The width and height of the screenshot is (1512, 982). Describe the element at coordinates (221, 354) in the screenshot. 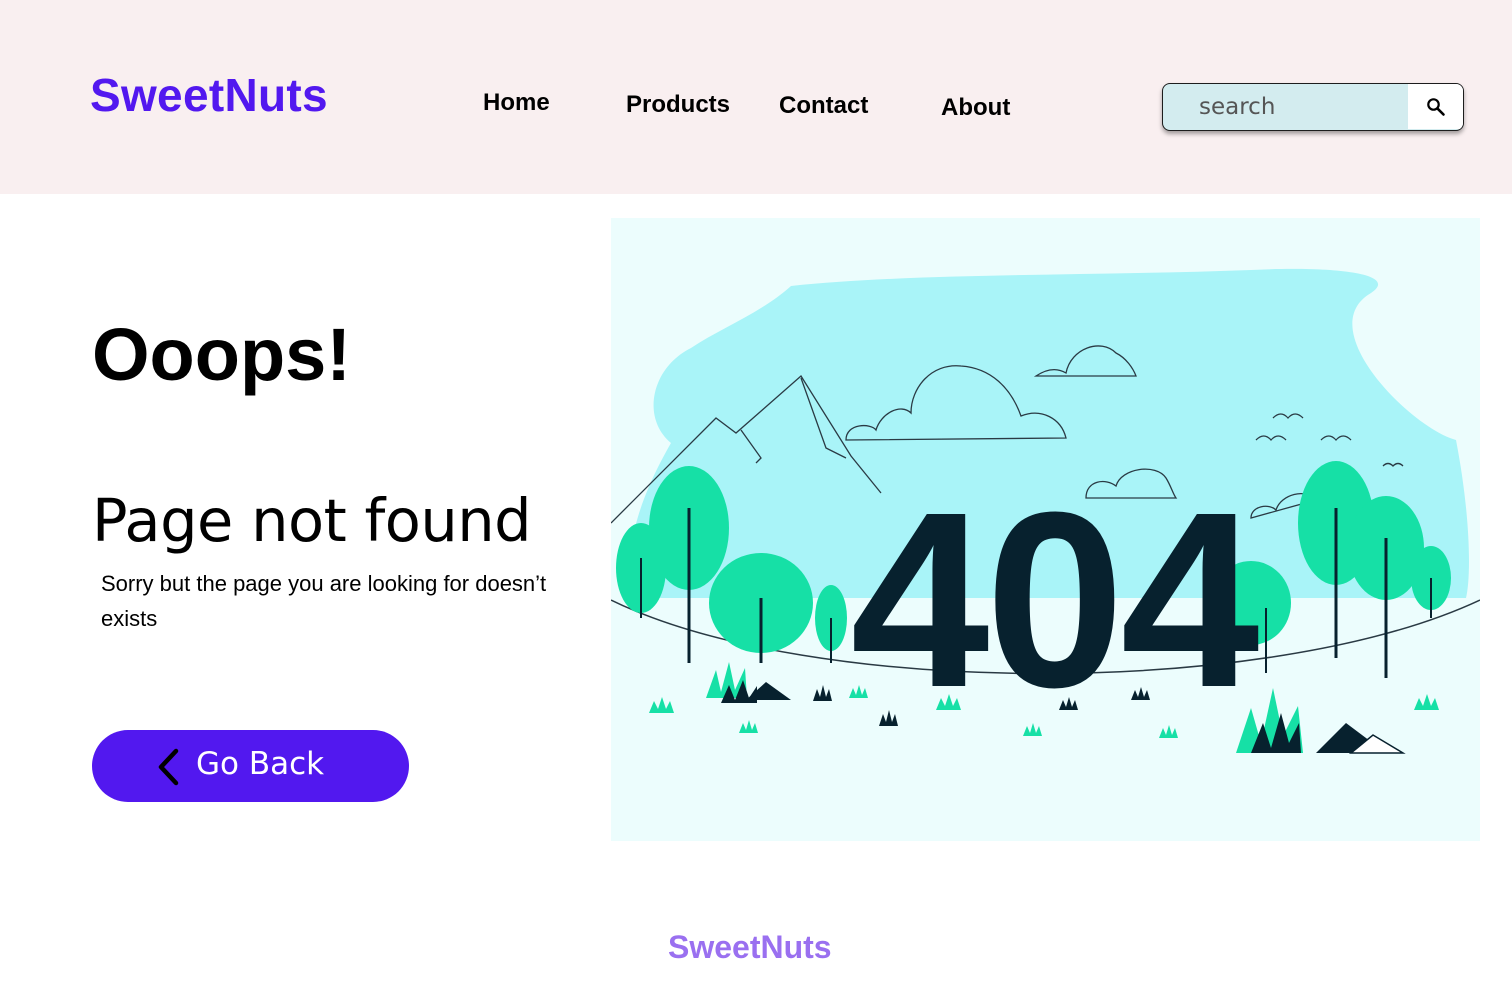

I see `page-title: Ooops!` at that location.